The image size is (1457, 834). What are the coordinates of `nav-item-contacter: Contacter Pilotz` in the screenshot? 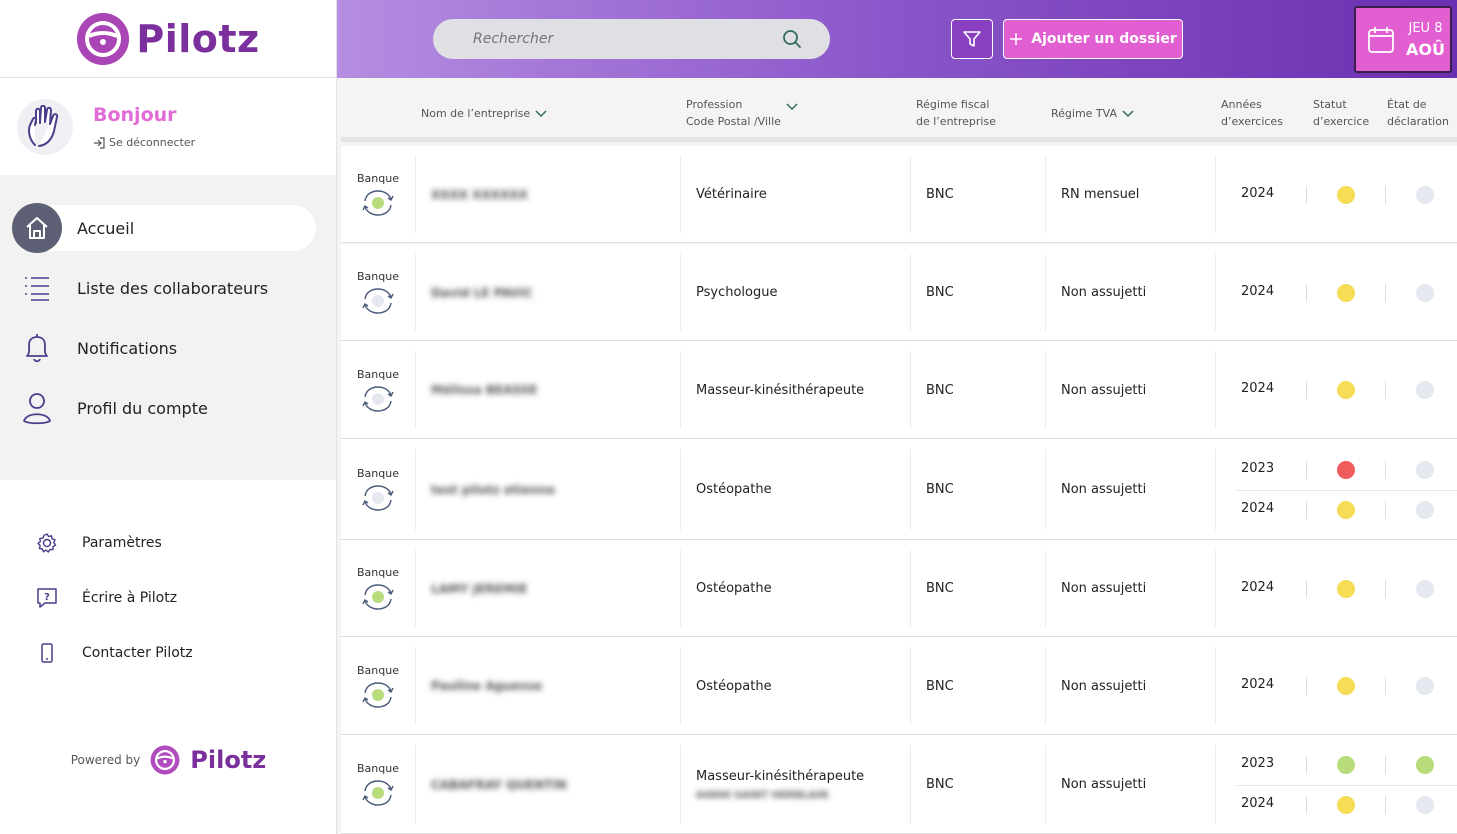 It's located at (168, 652).